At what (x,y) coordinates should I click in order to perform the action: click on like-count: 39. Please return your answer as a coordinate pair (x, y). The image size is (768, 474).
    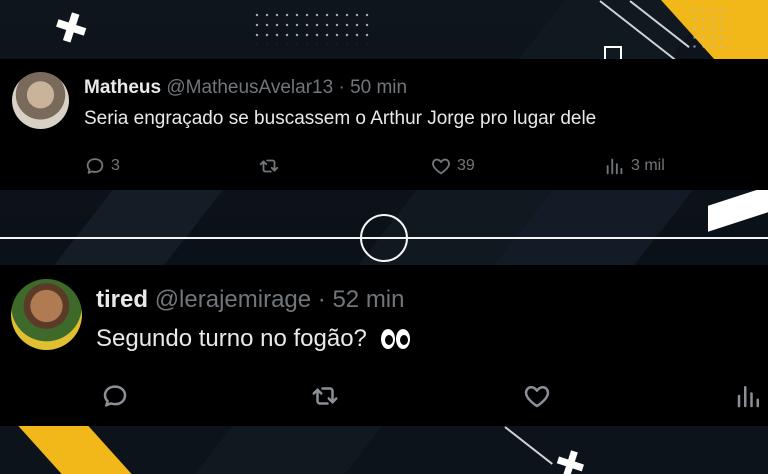
    Looking at the image, I should click on (466, 165).